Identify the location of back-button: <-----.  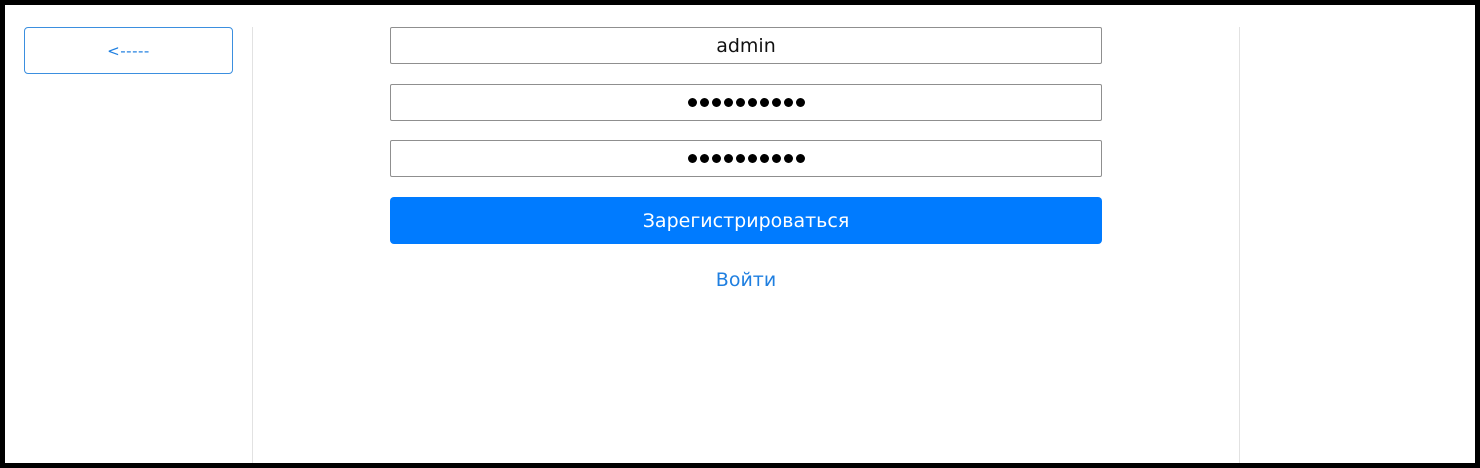
(128, 50).